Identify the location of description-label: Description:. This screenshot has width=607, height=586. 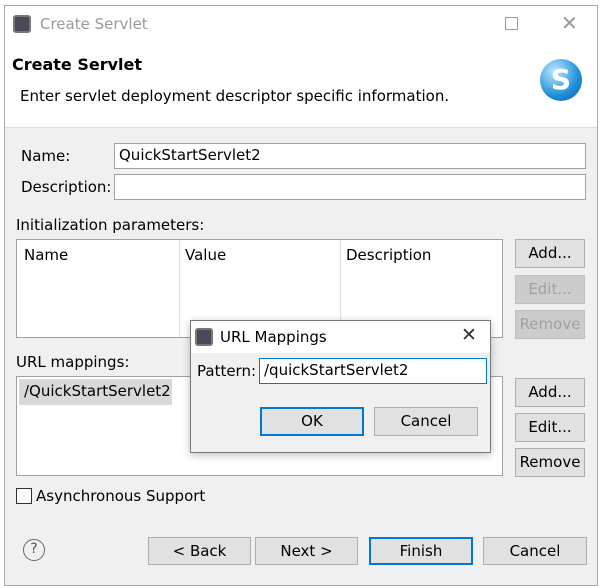
(66, 187).